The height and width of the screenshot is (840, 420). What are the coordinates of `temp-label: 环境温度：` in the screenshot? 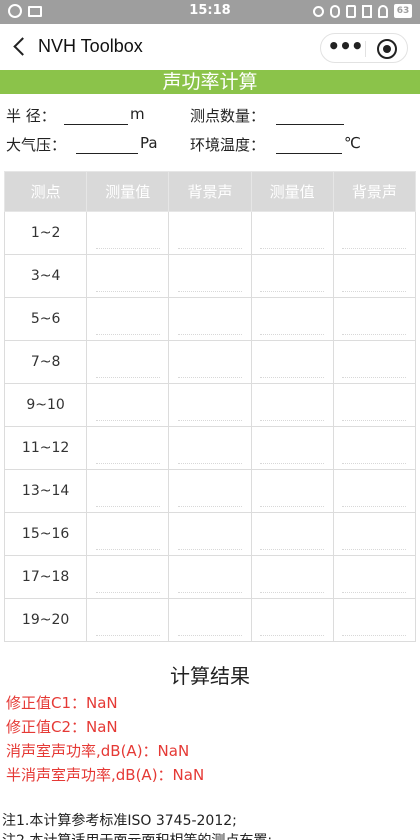 It's located at (228, 145).